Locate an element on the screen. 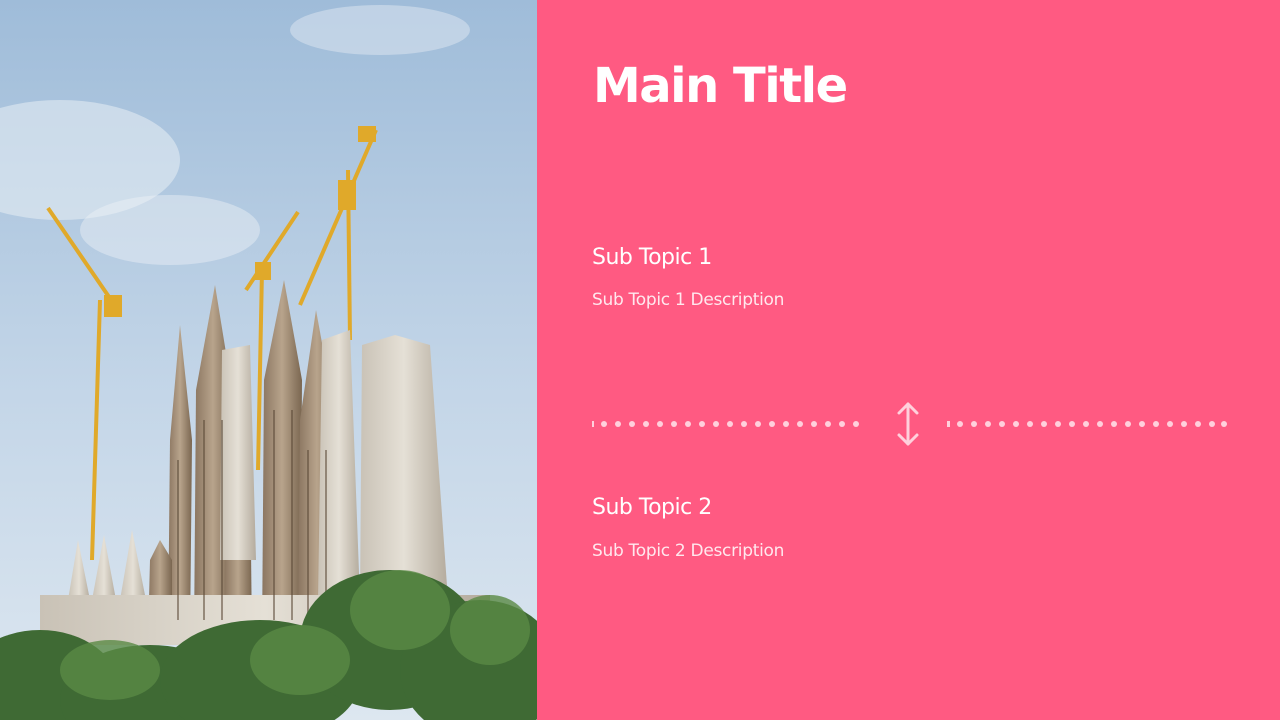 This screenshot has height=720, width=1280. sub-topic-1-description: Sub Topic 1 Description is located at coordinates (688, 300).